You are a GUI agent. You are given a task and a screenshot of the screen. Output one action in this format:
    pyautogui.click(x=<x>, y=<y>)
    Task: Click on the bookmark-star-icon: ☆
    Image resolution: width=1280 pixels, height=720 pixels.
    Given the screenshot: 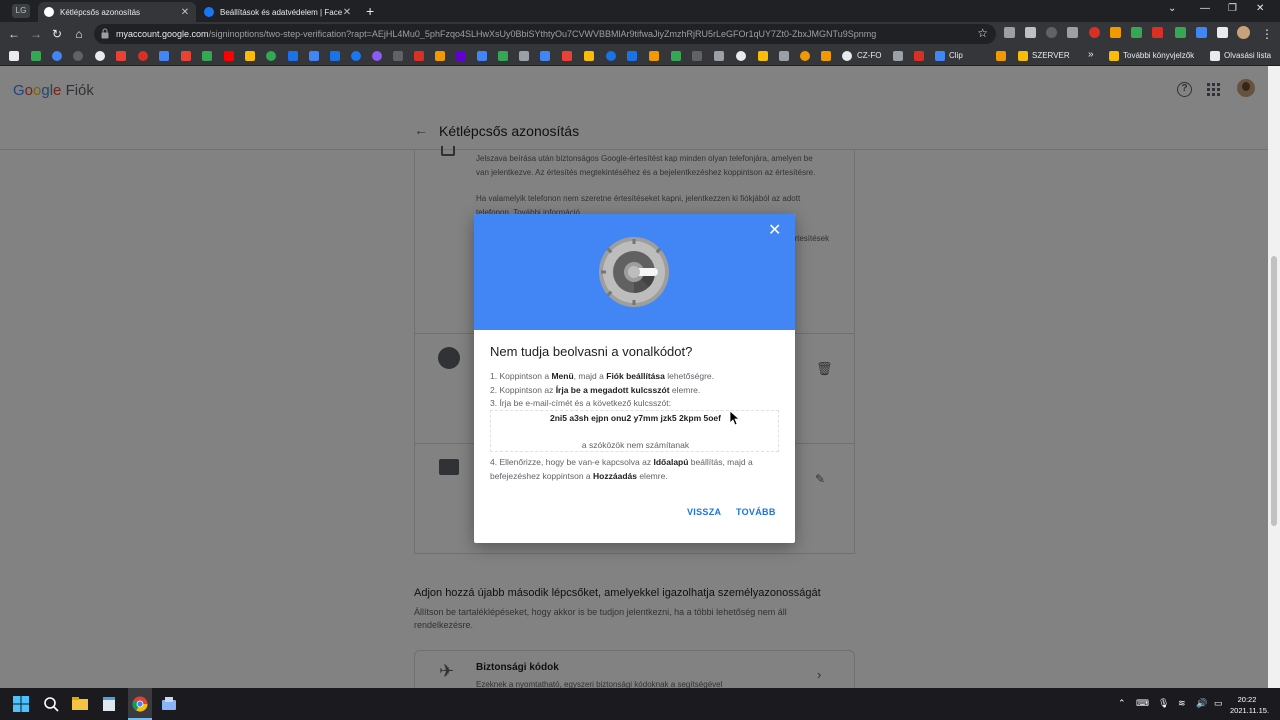 What is the action you would take?
    pyautogui.click(x=982, y=33)
    